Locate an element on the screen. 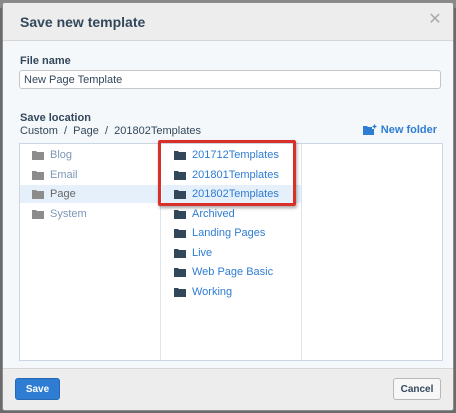  dialog-header: Save new template ✕ is located at coordinates (228, 22).